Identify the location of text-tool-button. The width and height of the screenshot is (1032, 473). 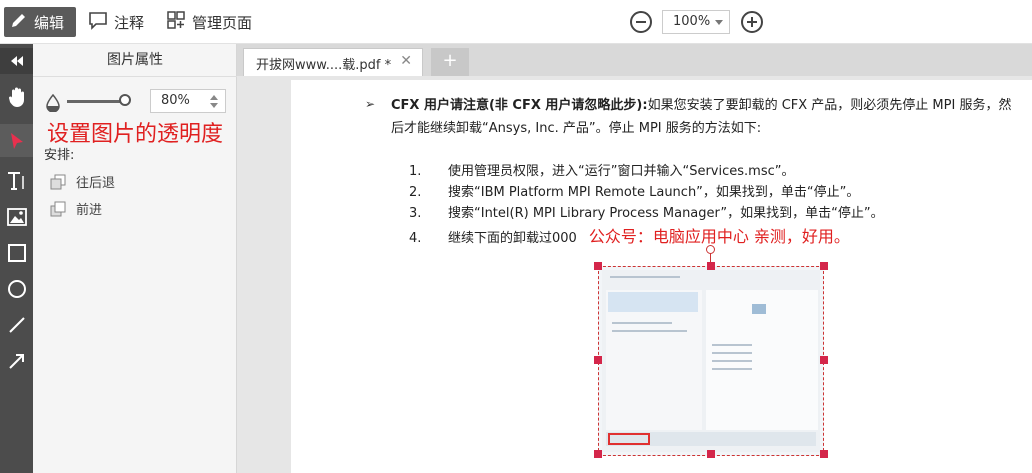
(16, 180).